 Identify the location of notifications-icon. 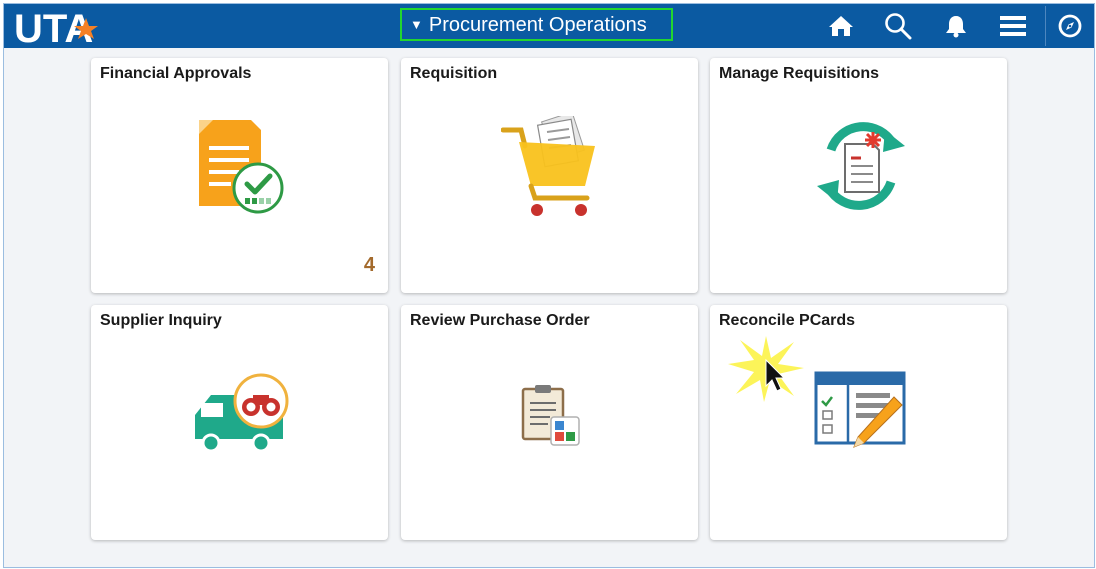
(956, 27).